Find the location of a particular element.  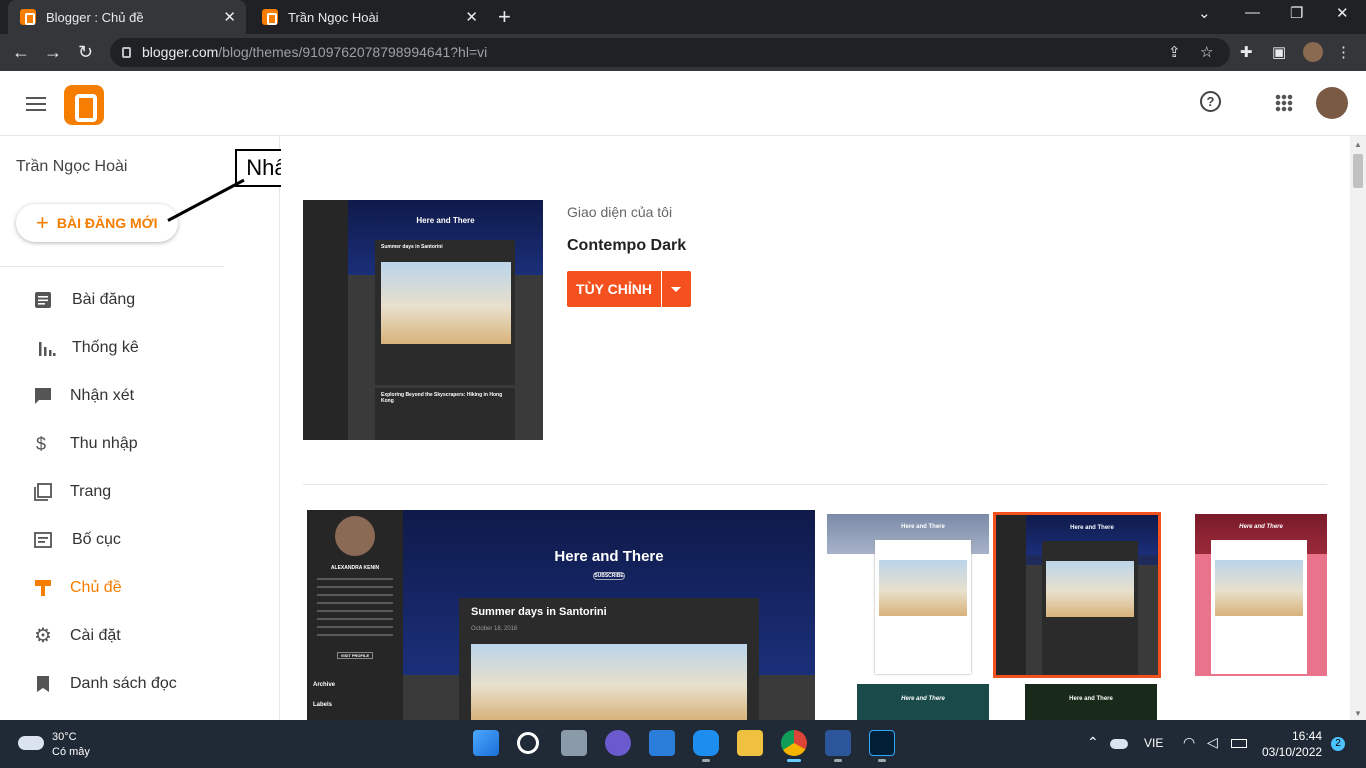

blogger-logo-icon is located at coordinates (84, 105).